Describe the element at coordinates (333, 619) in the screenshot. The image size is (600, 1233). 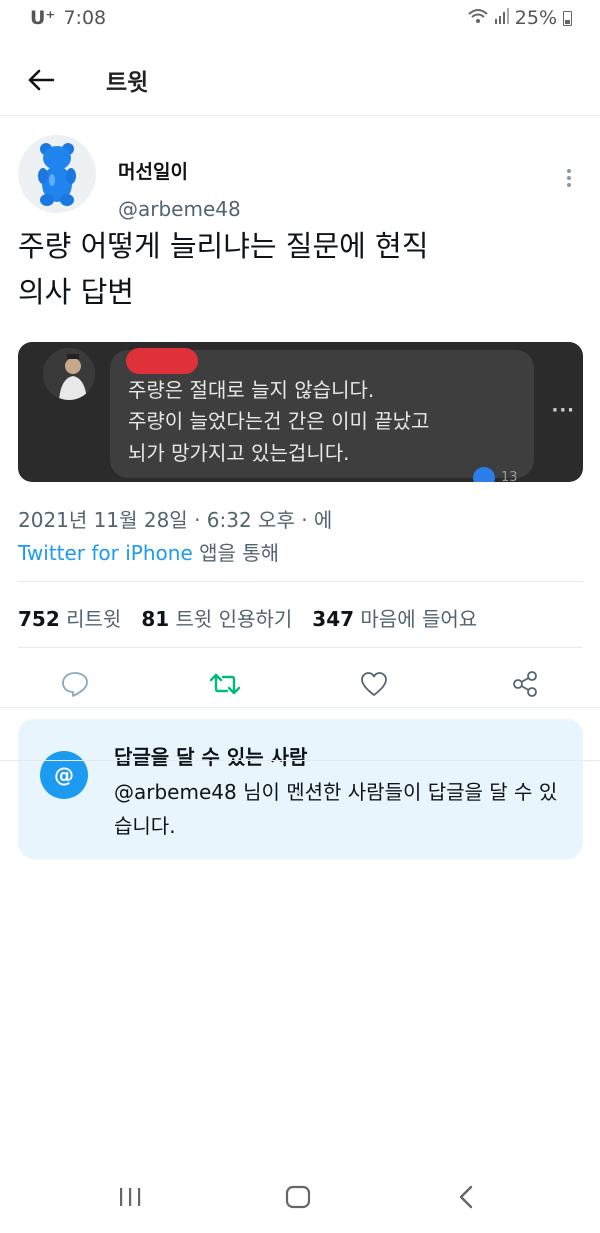
I see `likes-count: 347` at that location.